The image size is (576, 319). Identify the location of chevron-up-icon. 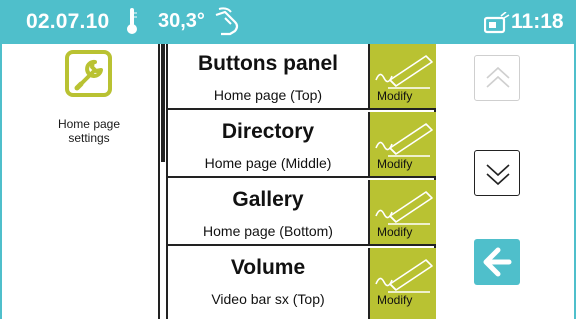
(498, 77).